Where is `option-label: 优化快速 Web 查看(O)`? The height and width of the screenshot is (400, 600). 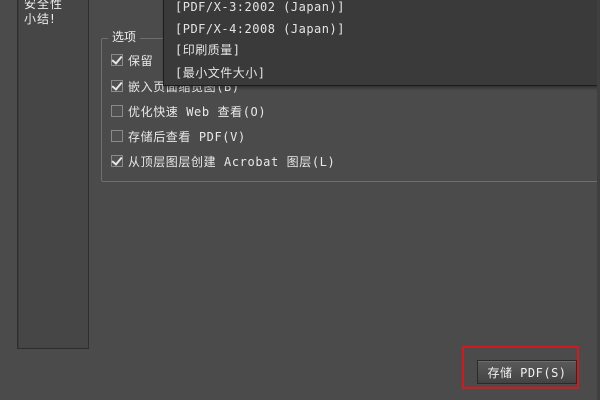
option-label: 优化快速 Web 查看(O) is located at coordinates (197, 111).